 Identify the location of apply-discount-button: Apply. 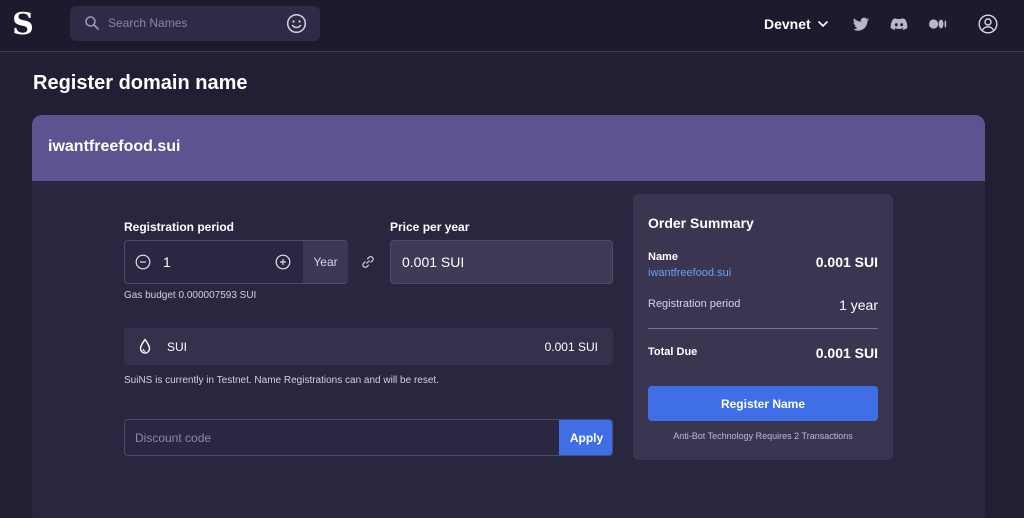
(585, 437).